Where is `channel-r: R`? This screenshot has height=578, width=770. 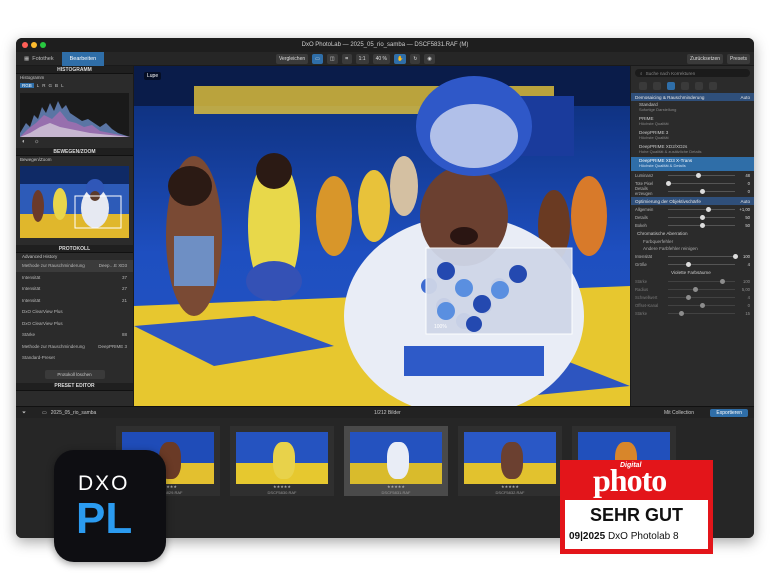 channel-r: R is located at coordinates (43, 85).